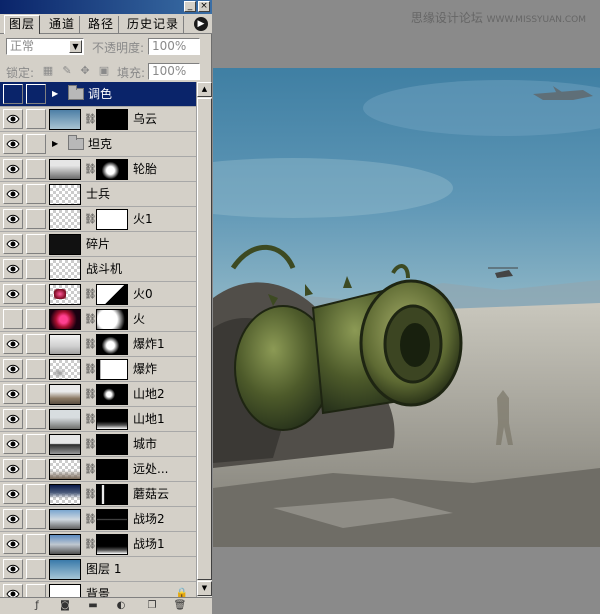 This screenshot has height=614, width=600. What do you see at coordinates (204, 588) in the screenshot?
I see `scroll-down-icon: ▼` at bounding box center [204, 588].